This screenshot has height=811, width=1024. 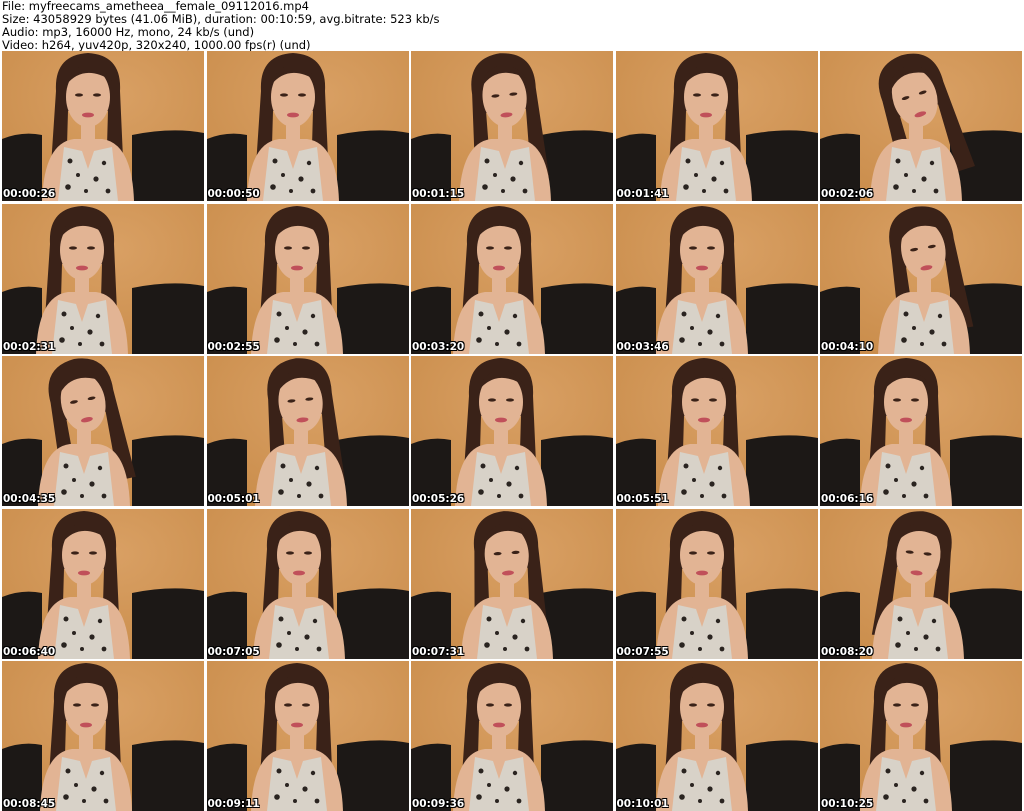 I want to click on video-frame-thumbnail: 00:04:10, so click(x=921, y=278).